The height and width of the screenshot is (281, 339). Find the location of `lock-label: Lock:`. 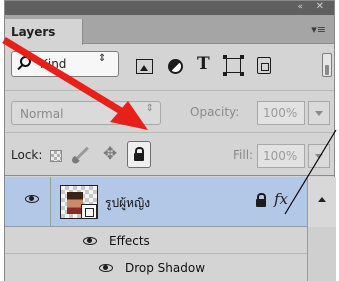

lock-label: Lock: is located at coordinates (27, 155).